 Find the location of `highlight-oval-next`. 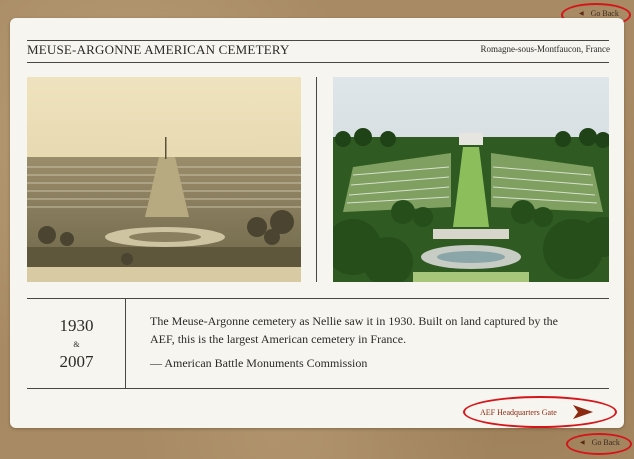

highlight-oval-next is located at coordinates (540, 412).